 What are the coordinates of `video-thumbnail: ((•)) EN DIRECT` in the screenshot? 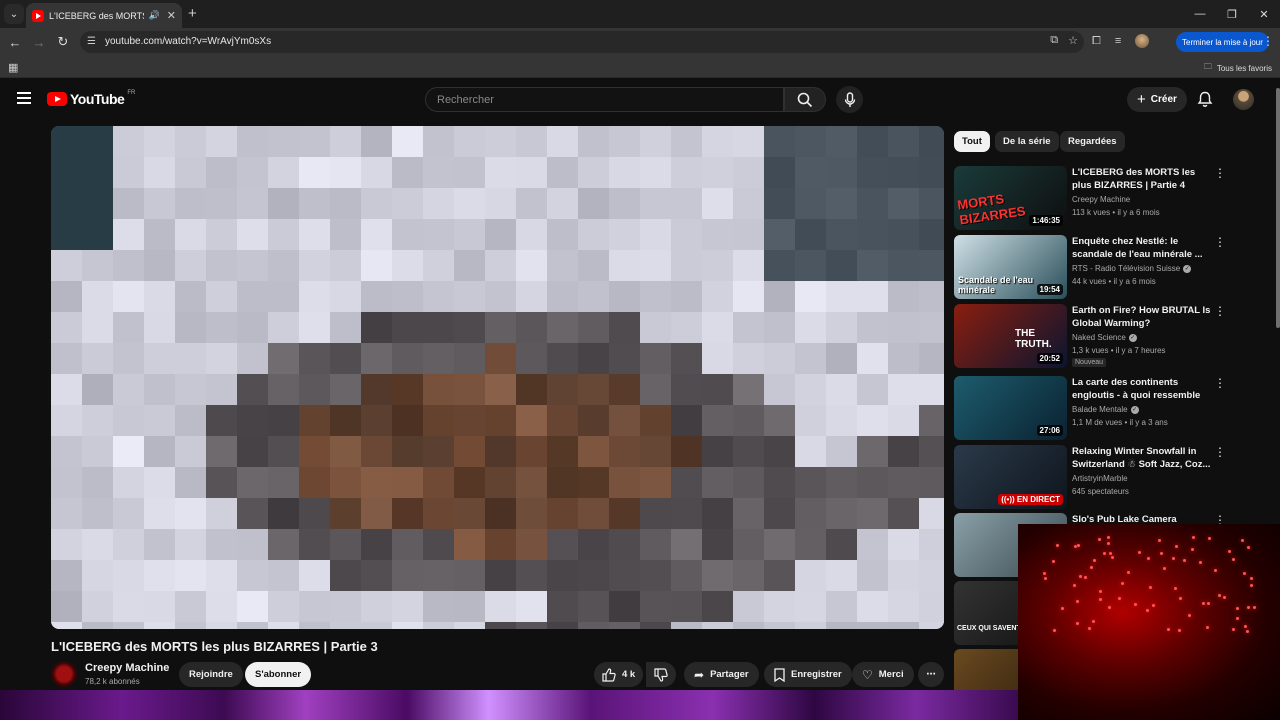 It's located at (1010, 477).